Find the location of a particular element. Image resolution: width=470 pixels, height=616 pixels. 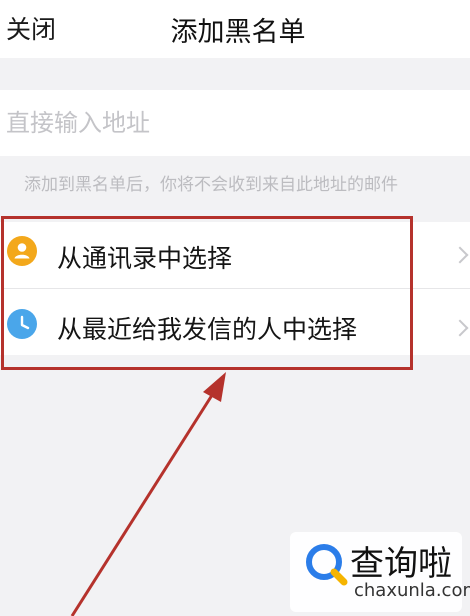

watermark-logo-icon is located at coordinates (327, 565).